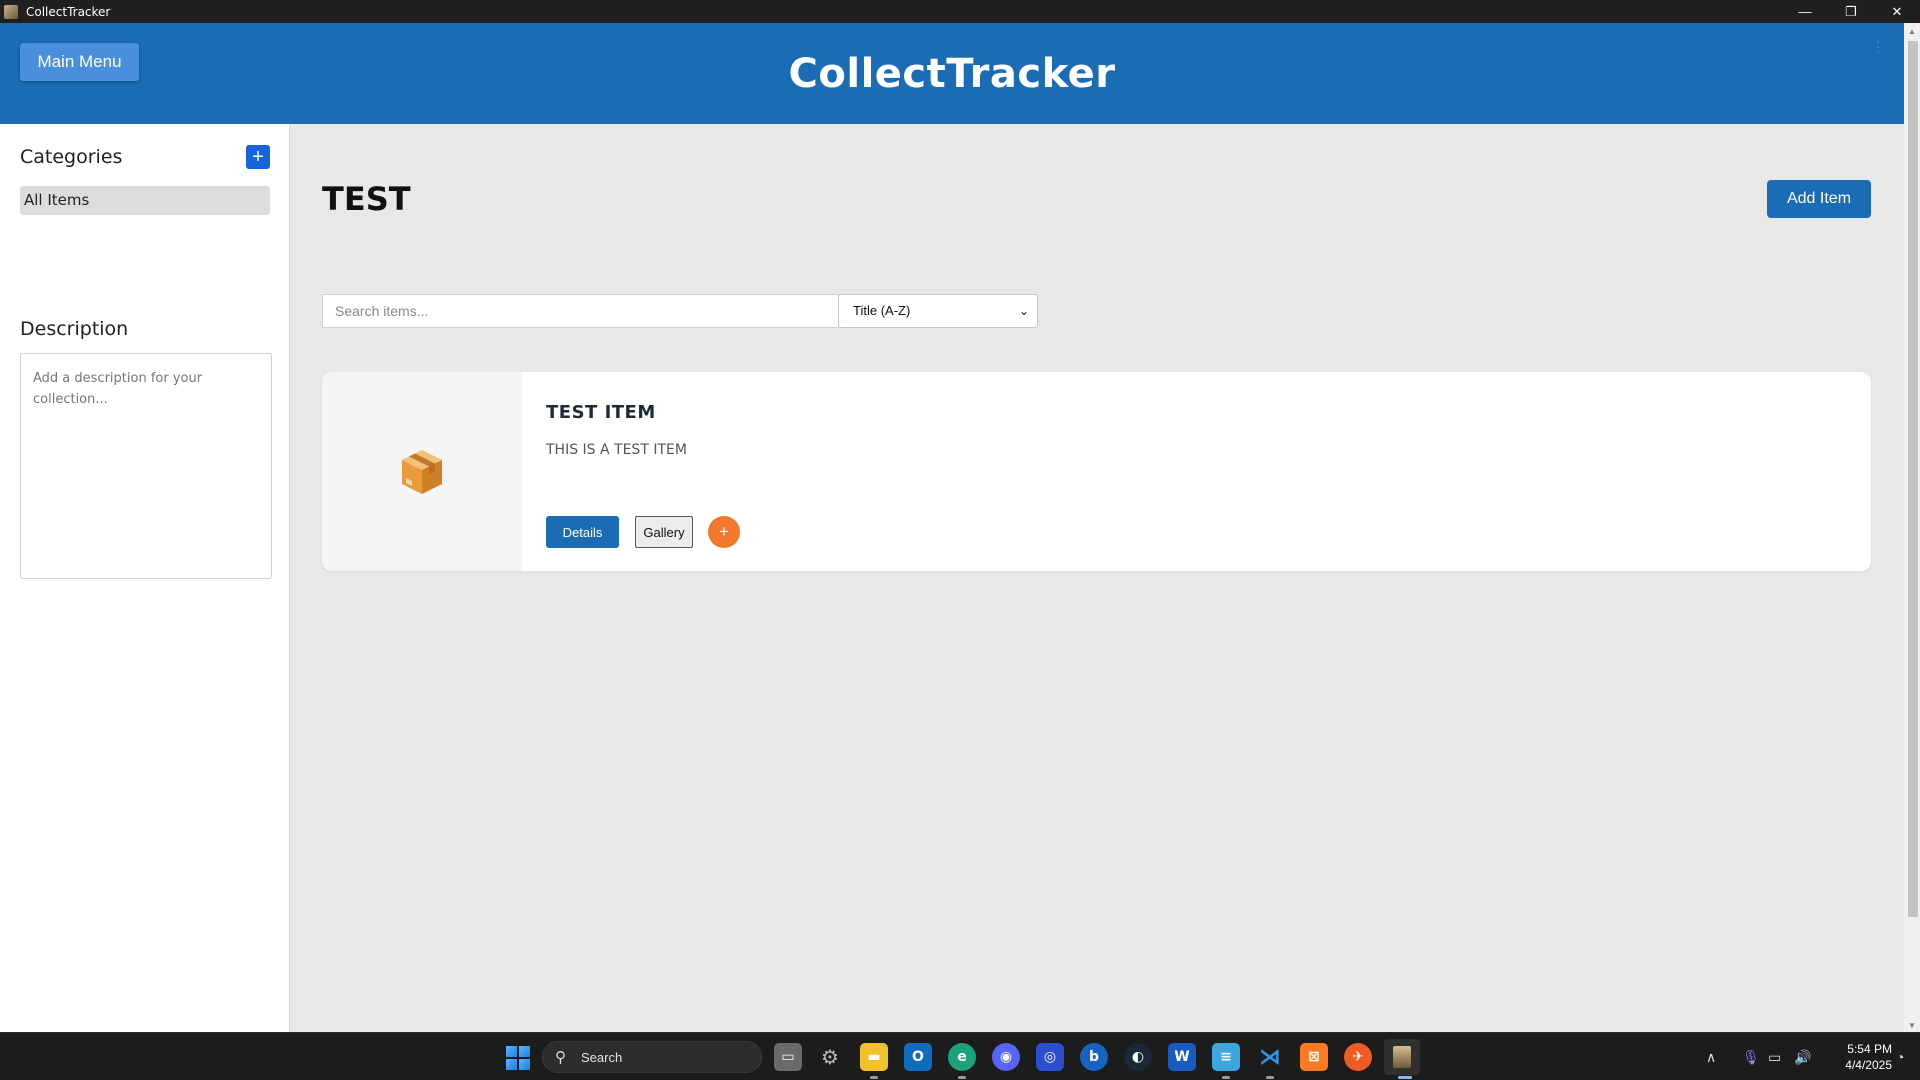  What do you see at coordinates (652, 1057) in the screenshot?
I see `taskbar-search: ⚲ Search` at bounding box center [652, 1057].